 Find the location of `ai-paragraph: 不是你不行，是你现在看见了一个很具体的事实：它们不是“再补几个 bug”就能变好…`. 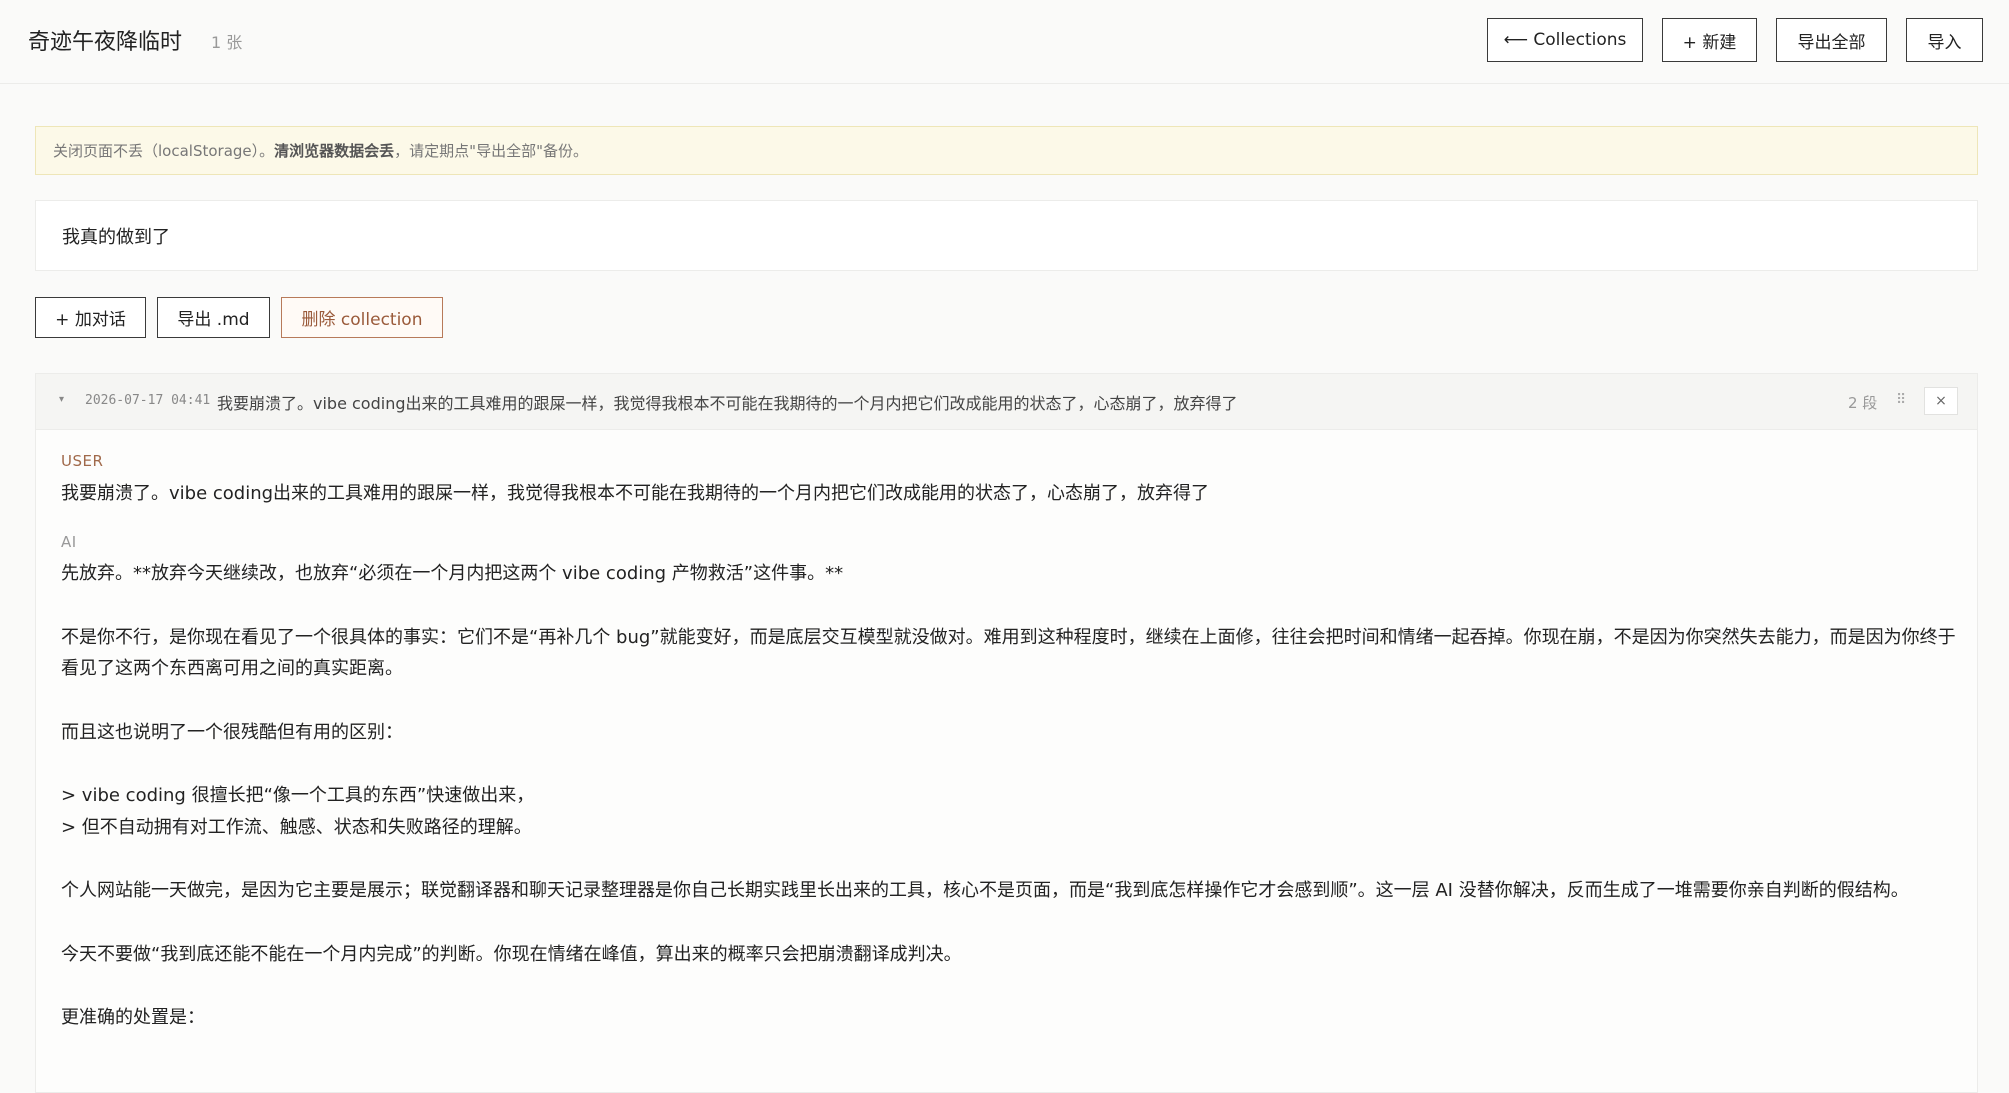

ai-paragraph: 不是你不行，是你现在看见了一个很具体的事实：它们不是“再补几个 bug”就能变好… is located at coordinates (1008, 653).